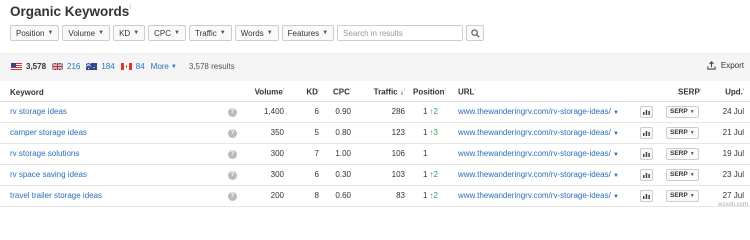 This screenshot has height=240, width=750. Describe the element at coordinates (339, 175) in the screenshot. I see `cpc-cell: 0.30` at that location.